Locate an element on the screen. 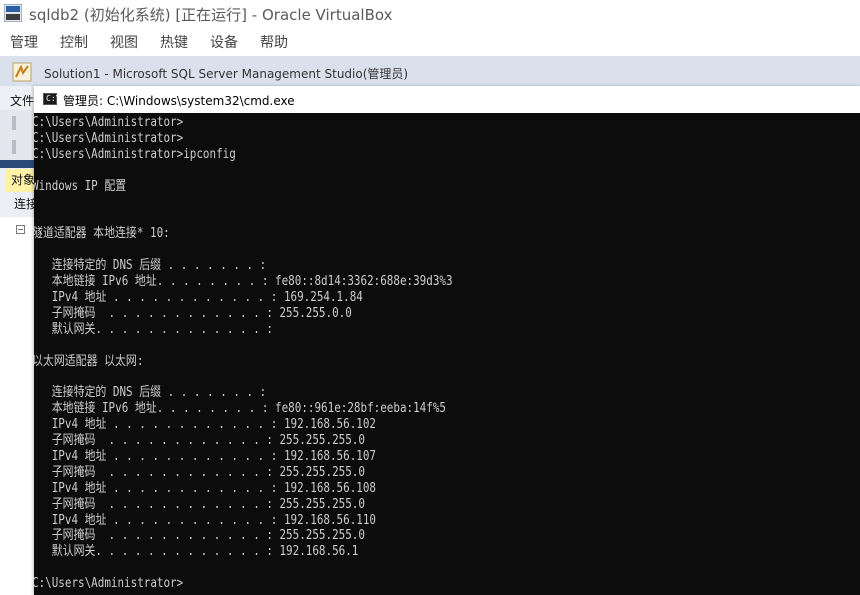 The image size is (860, 595). console-line: 以太网适配器 以太网: is located at coordinates (89, 361).